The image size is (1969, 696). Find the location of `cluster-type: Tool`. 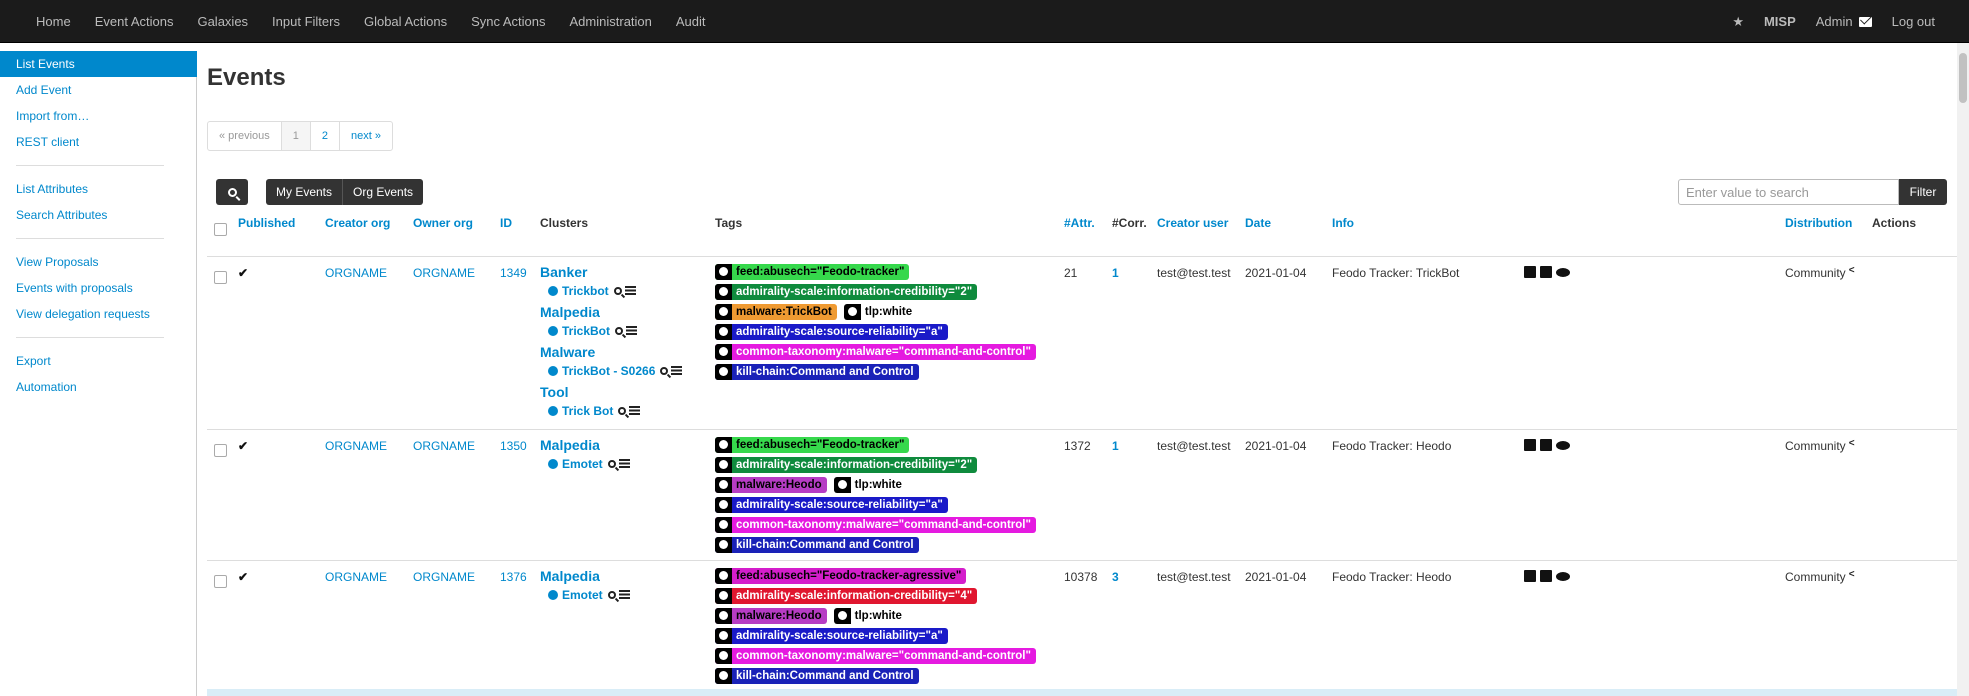

cluster-type: Tool is located at coordinates (611, 392).